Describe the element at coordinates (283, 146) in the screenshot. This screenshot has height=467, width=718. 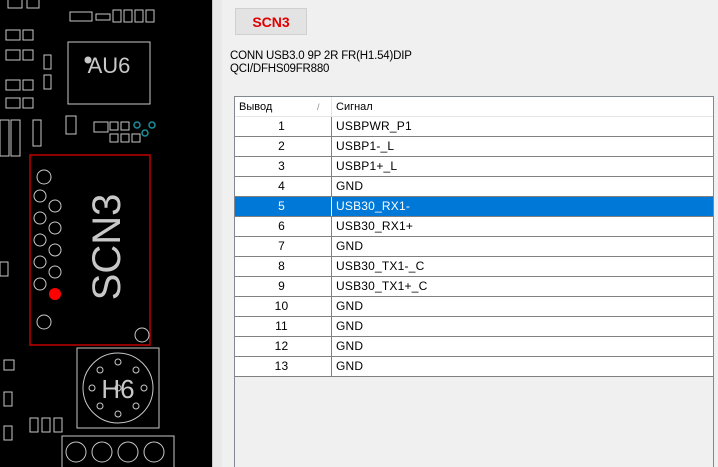
I see `pin-number-cell: 2` at that location.